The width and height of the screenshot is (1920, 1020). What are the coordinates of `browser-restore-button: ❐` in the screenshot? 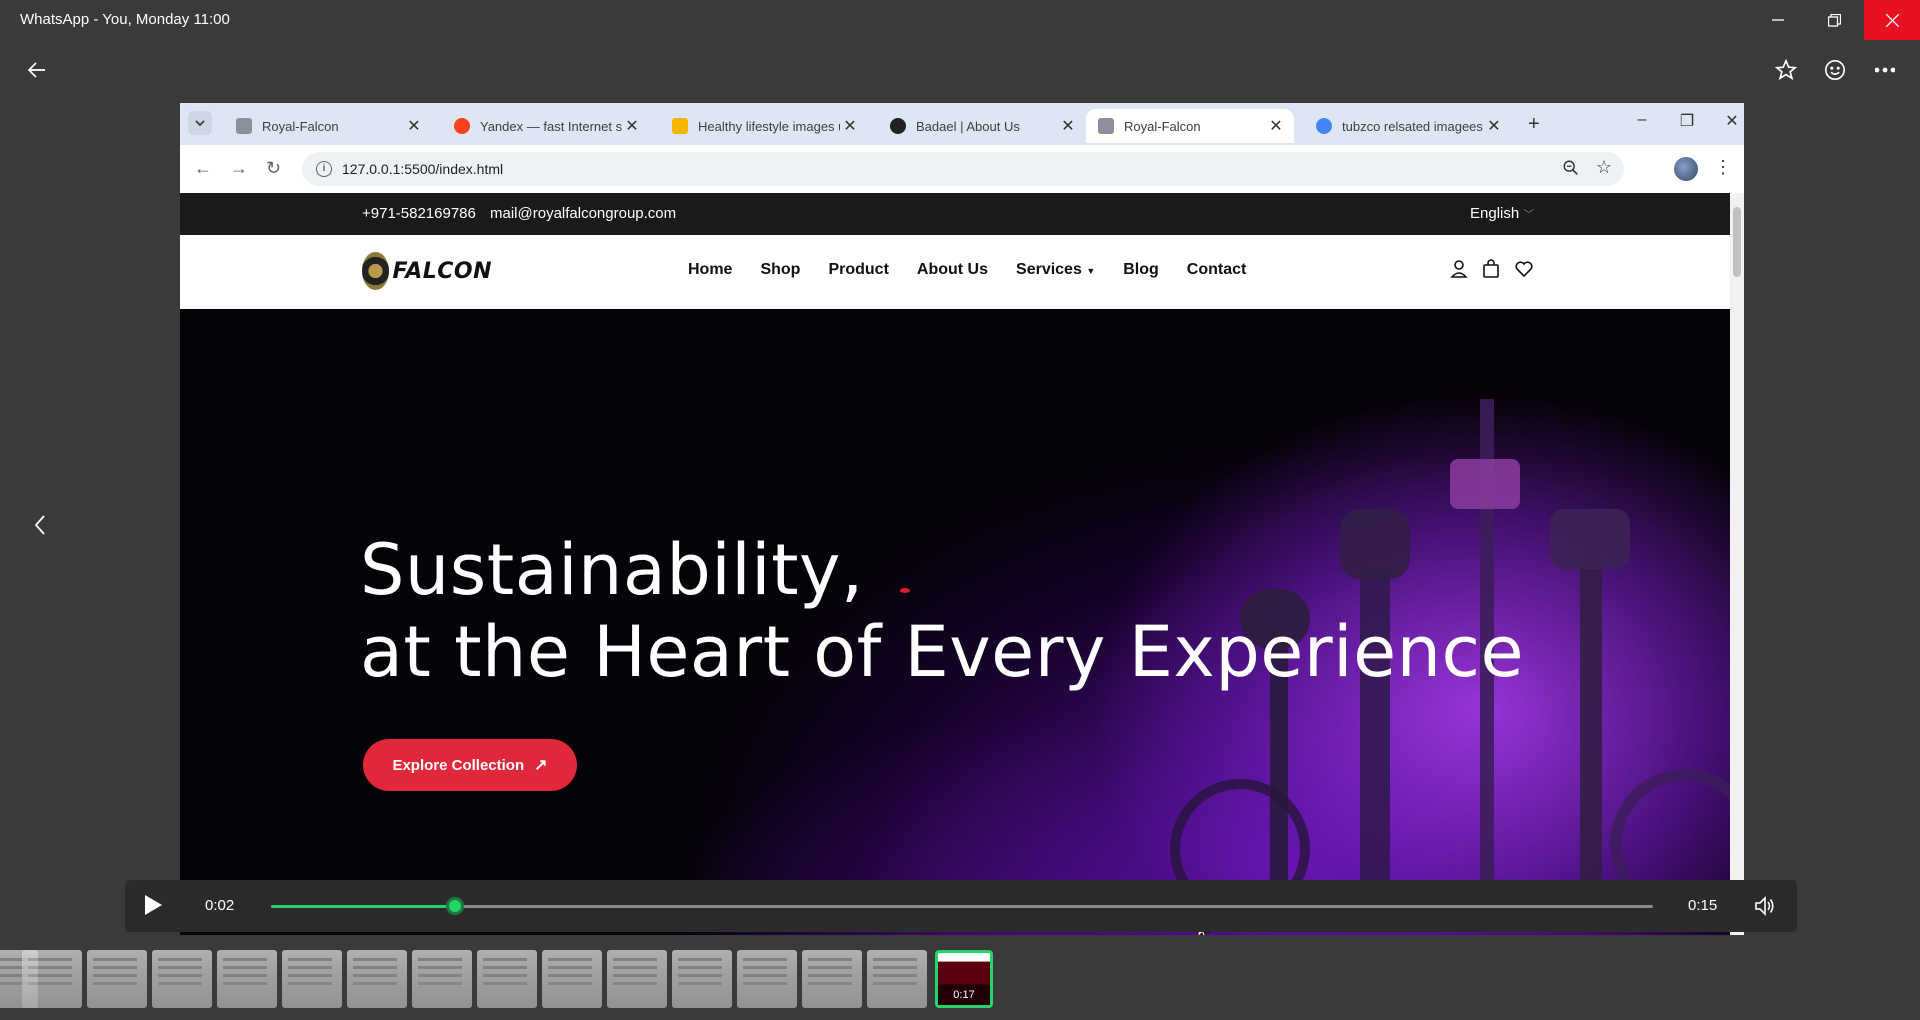 It's located at (1687, 121).